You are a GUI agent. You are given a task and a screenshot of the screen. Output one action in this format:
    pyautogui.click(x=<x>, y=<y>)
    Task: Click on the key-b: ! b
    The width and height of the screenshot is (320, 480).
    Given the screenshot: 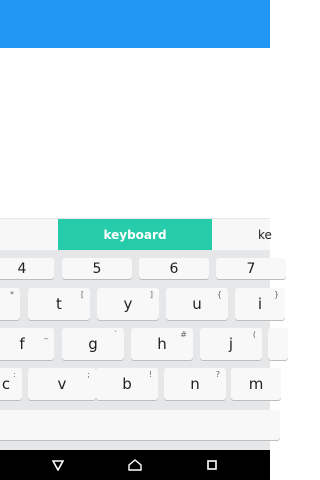 What is the action you would take?
    pyautogui.click(x=127, y=384)
    